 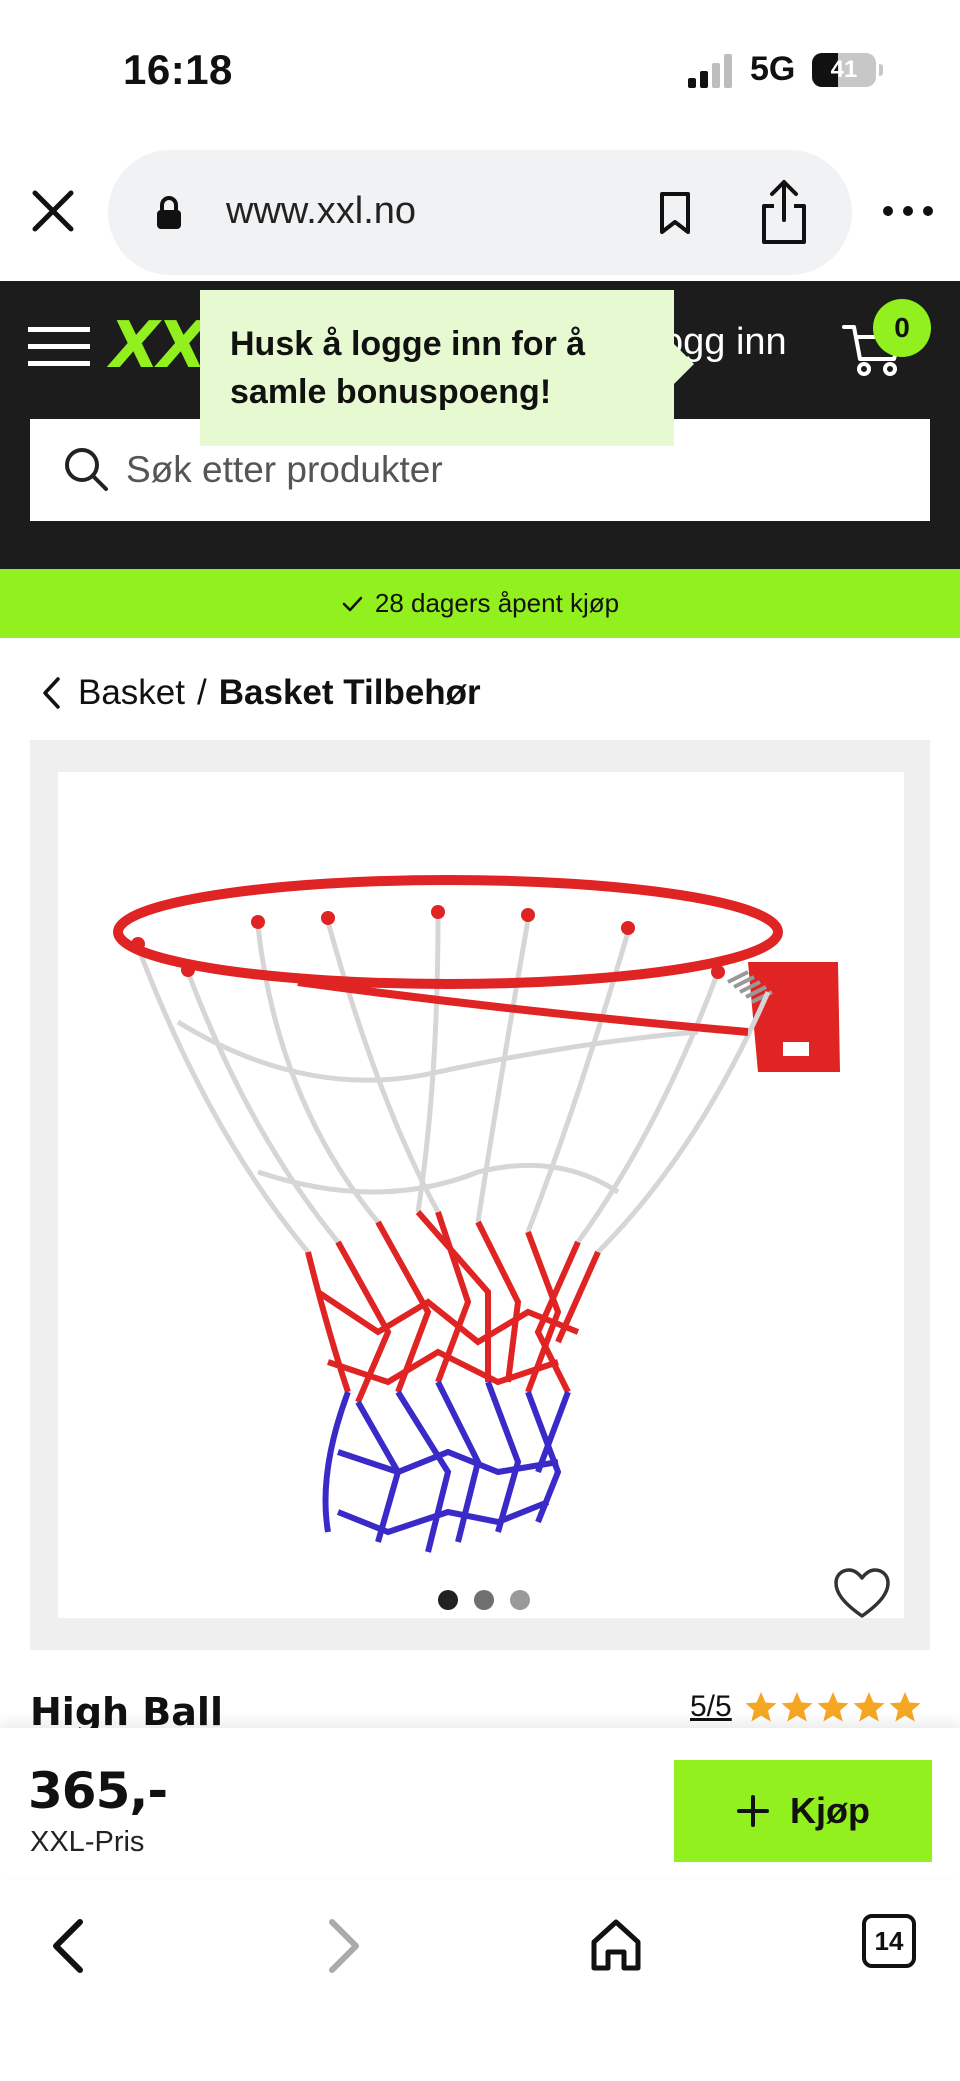 I want to click on browser-toolbar: 14, so click(x=480, y=1940).